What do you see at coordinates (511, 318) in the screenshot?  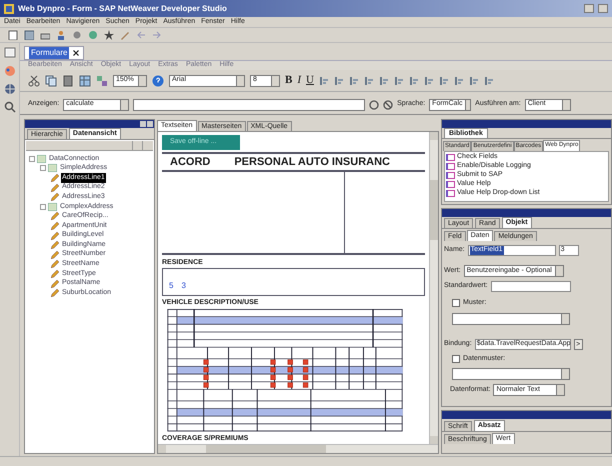 I see `pattern-dropdown` at bounding box center [511, 318].